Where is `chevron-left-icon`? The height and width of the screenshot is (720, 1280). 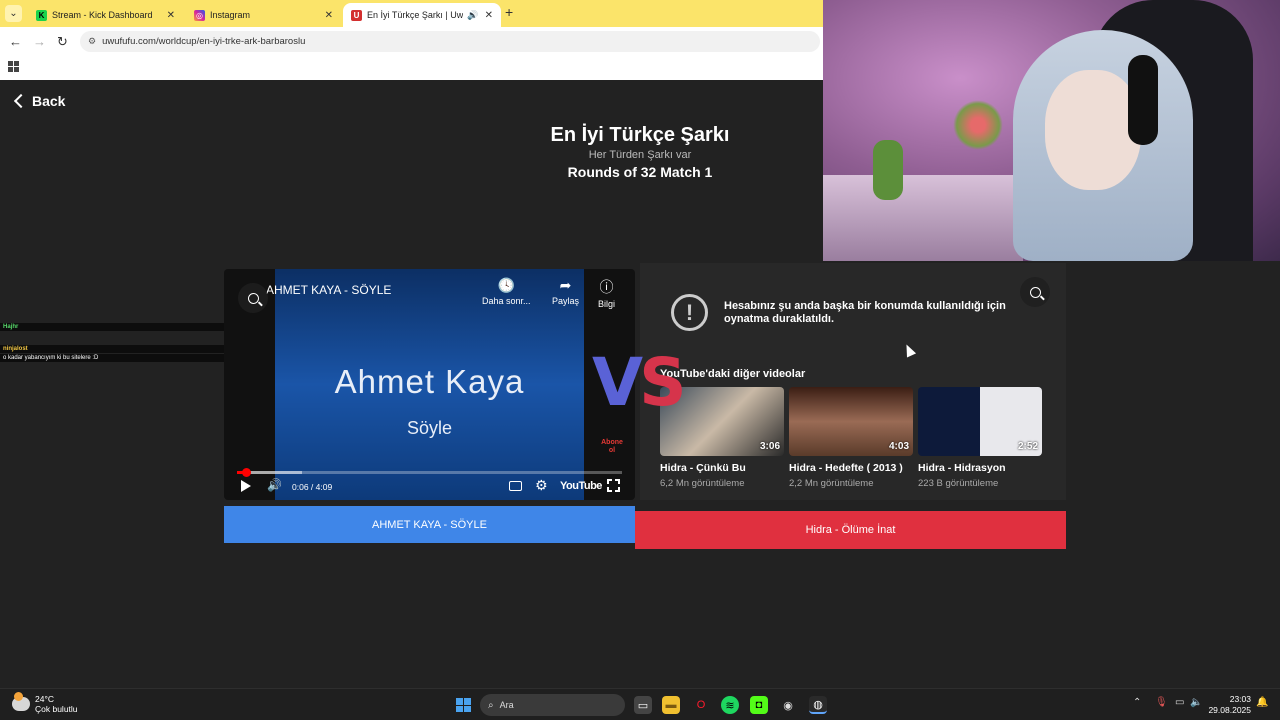 chevron-left-icon is located at coordinates (21, 101).